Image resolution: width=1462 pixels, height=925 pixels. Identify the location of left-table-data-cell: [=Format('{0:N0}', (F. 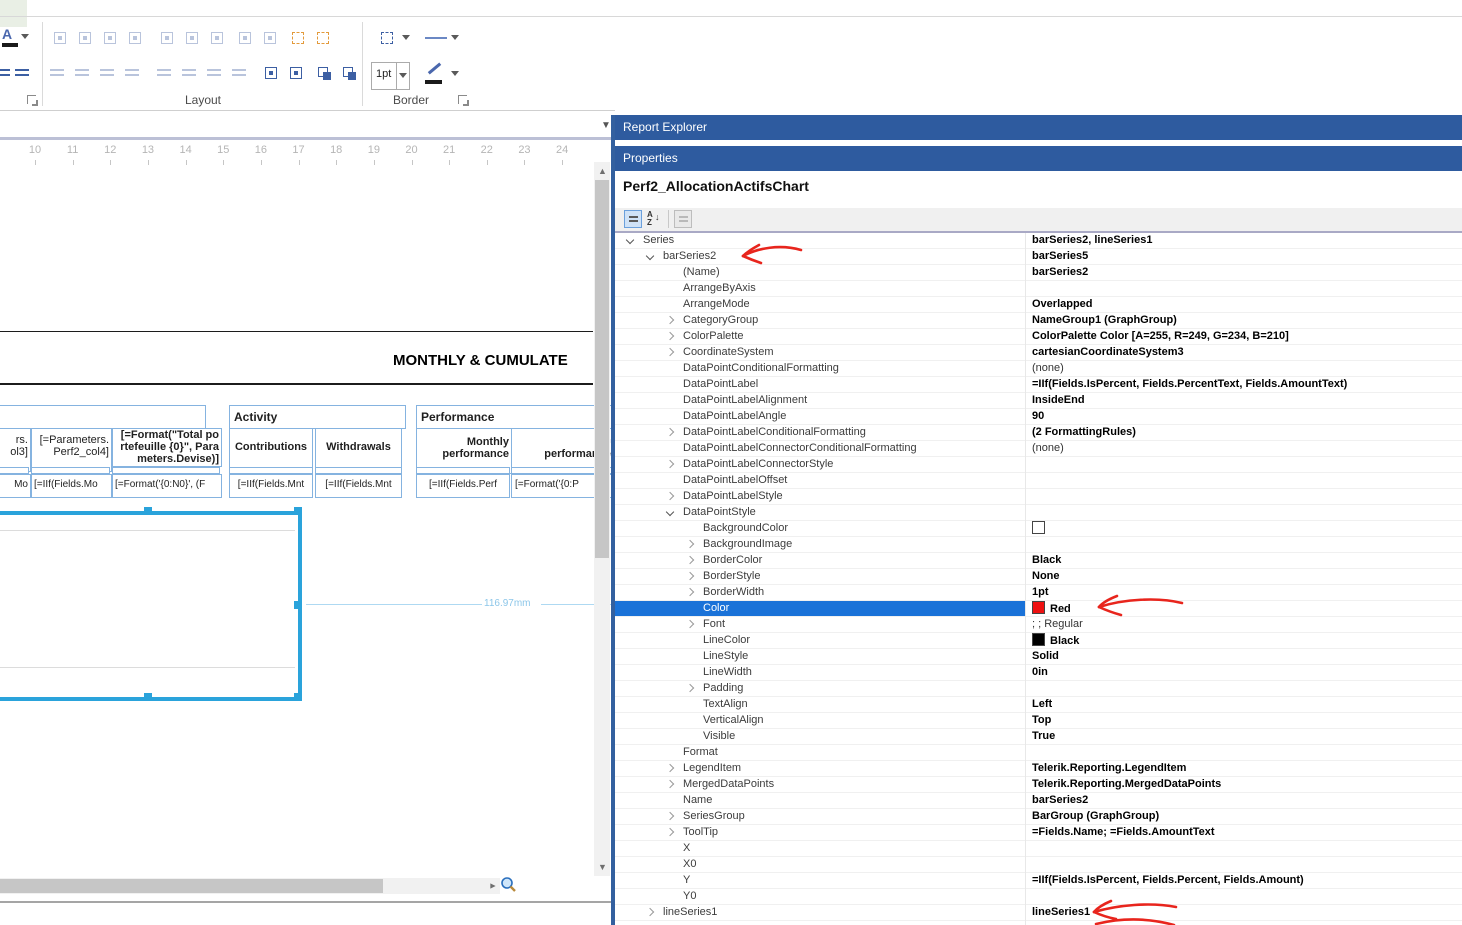
(167, 486).